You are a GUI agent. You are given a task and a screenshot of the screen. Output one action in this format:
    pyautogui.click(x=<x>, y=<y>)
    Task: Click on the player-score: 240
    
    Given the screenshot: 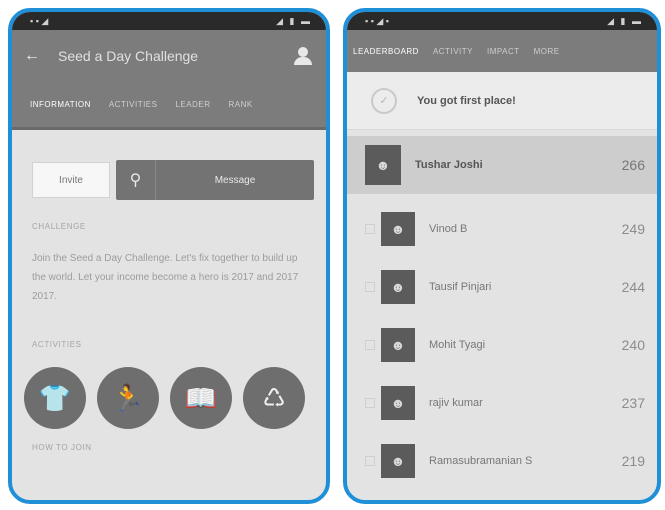 What is the action you would take?
    pyautogui.click(x=633, y=345)
    